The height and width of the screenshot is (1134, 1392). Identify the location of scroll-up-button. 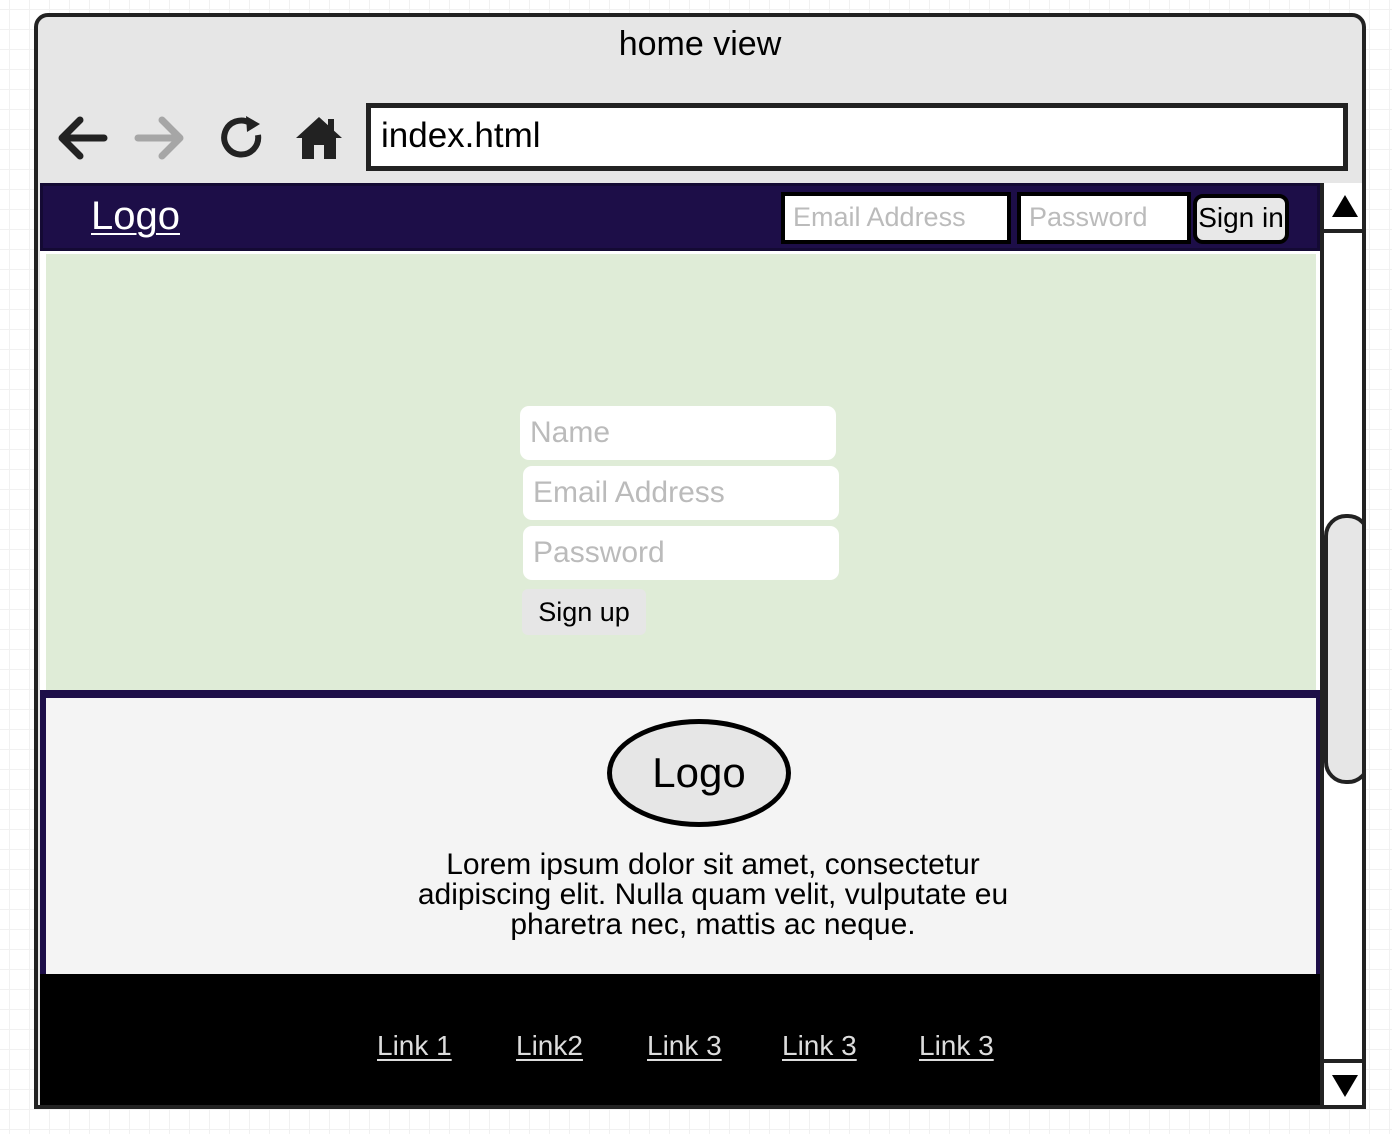
(1343, 208).